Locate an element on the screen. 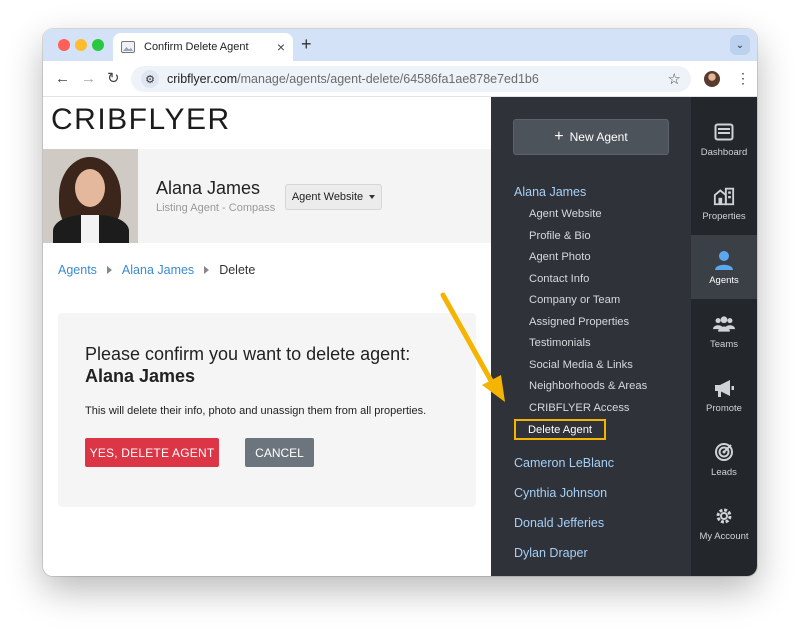 Image resolution: width=800 pixels, height=634 pixels. nav-properties: Properties is located at coordinates (724, 203).